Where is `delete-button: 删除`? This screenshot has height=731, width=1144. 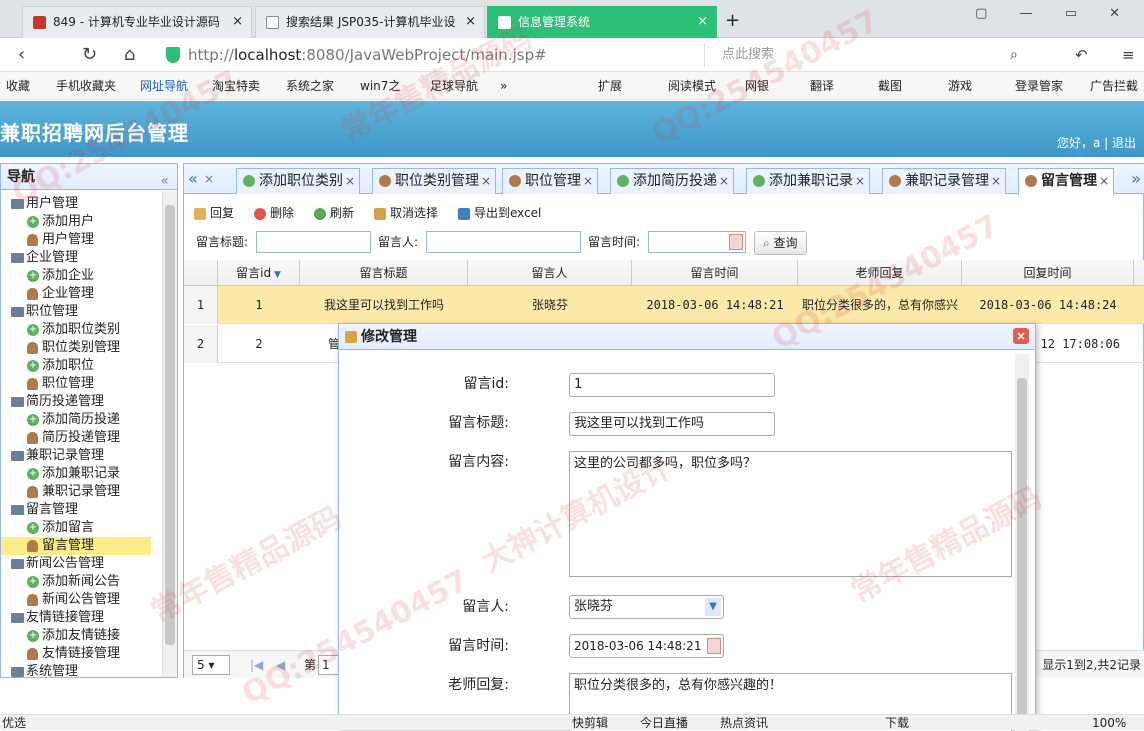 delete-button: 删除 is located at coordinates (274, 213).